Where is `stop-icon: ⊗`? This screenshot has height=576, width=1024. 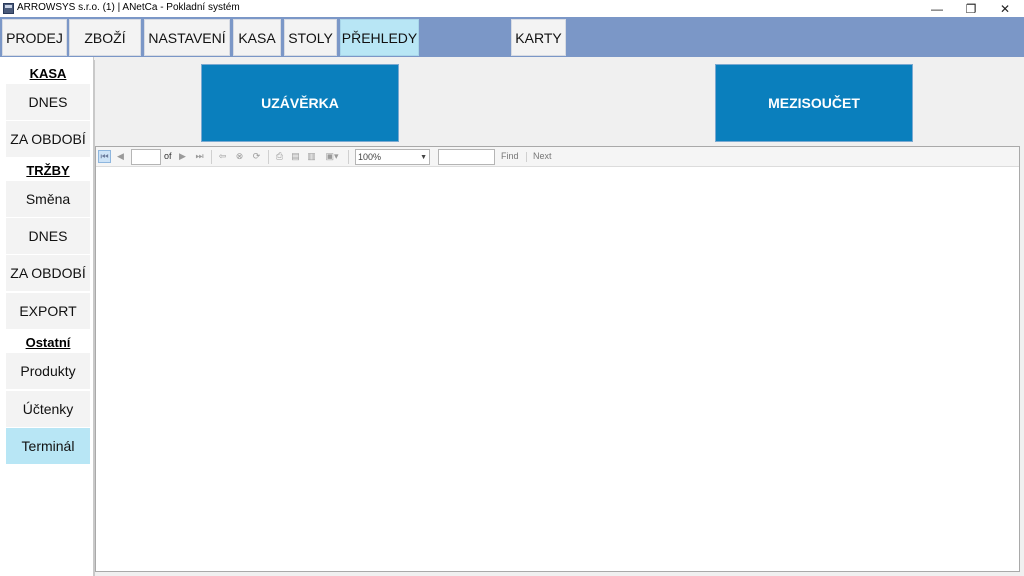
stop-icon: ⊗ is located at coordinates (239, 156).